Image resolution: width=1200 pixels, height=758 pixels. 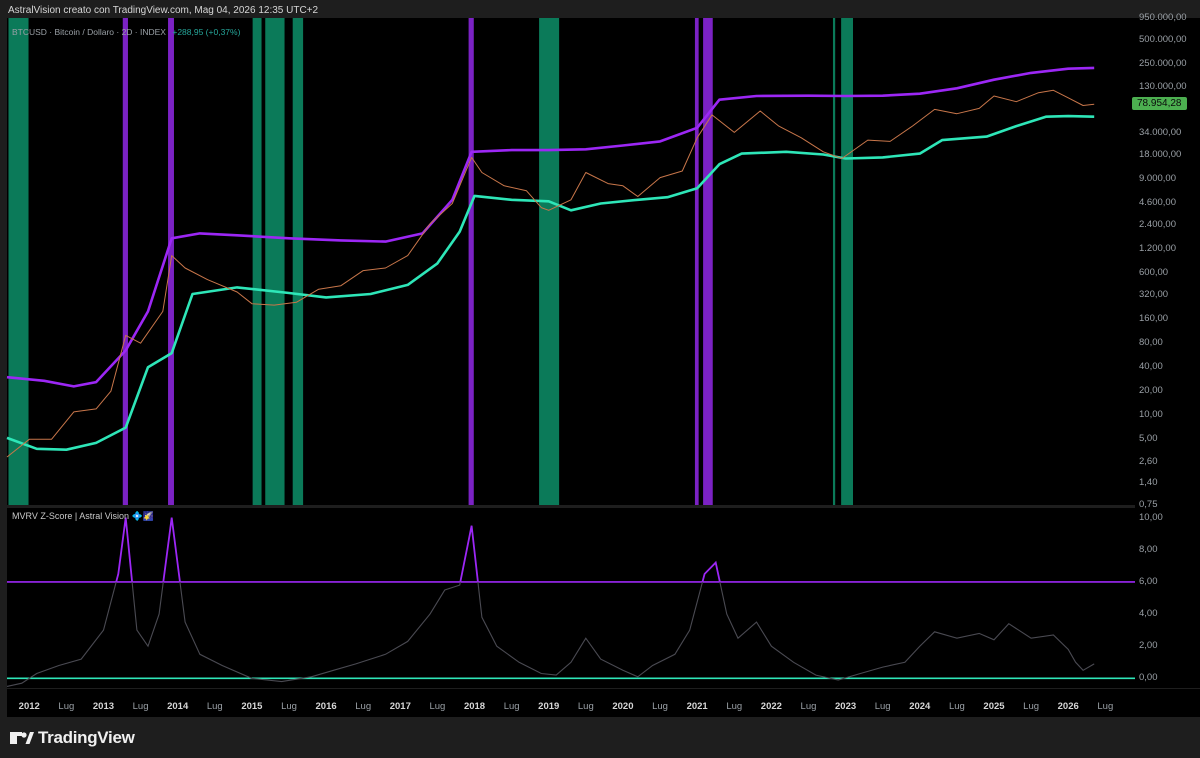 I want to click on price-axis-bg, so click(x=1167, y=353).